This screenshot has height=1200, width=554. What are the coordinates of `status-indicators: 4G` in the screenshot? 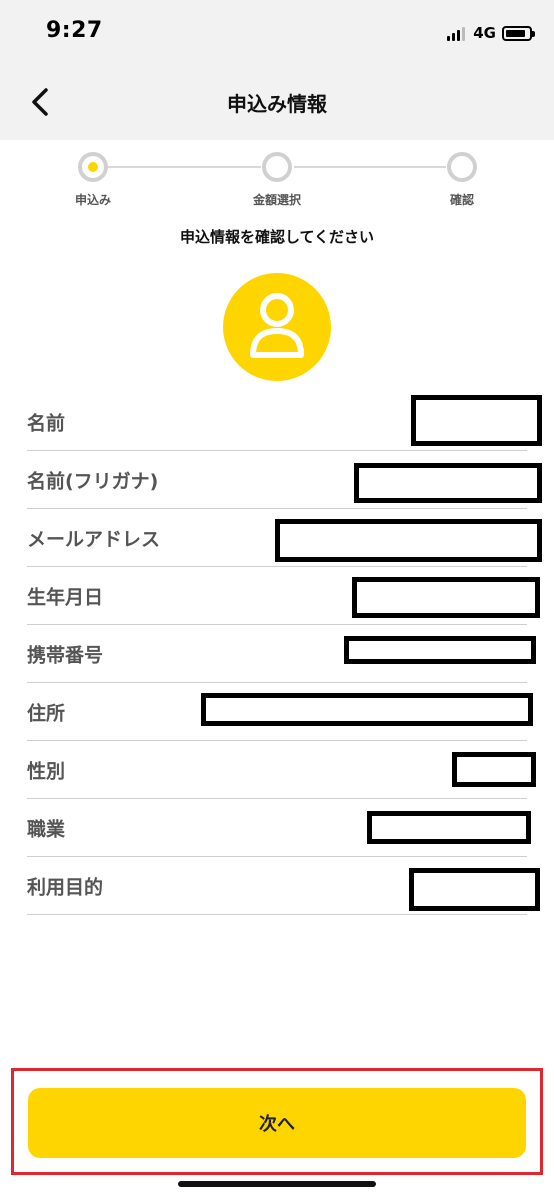 It's located at (491, 33).